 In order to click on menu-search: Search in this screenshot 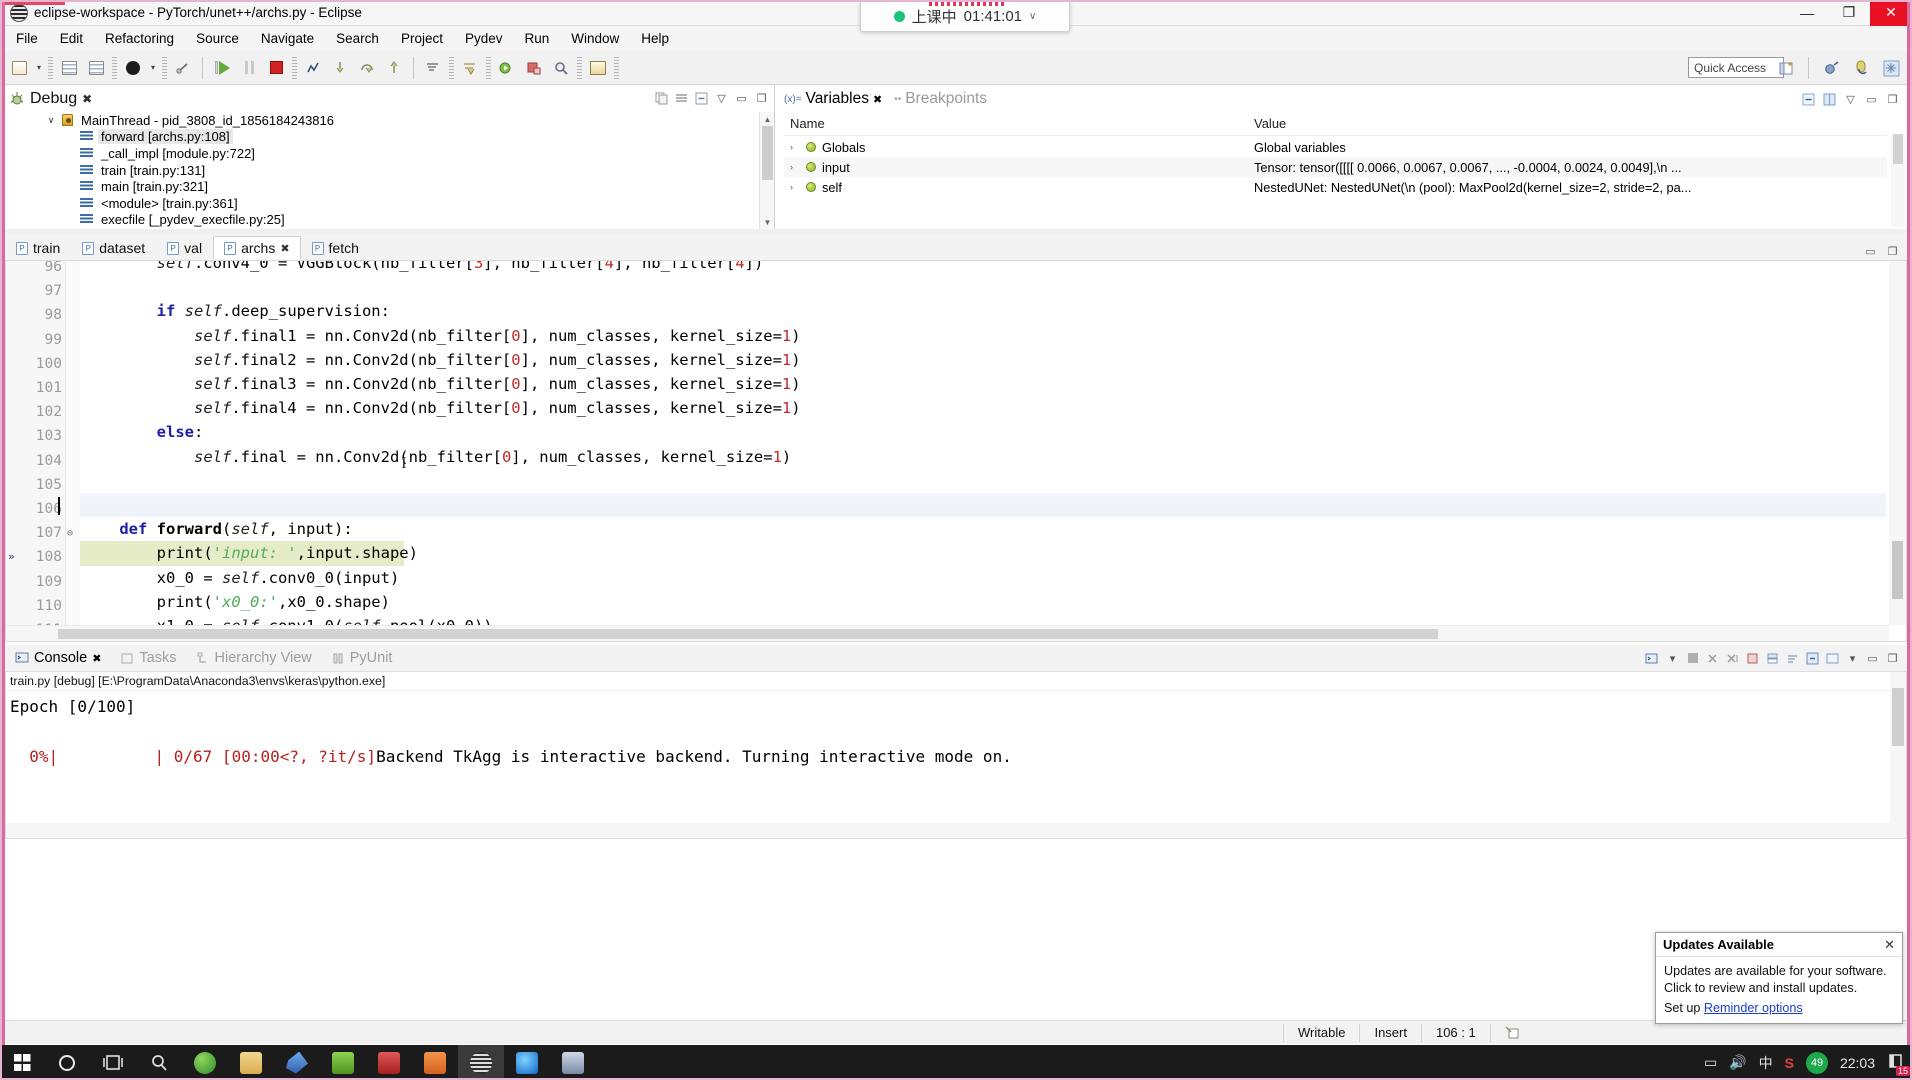, I will do `click(357, 38)`.